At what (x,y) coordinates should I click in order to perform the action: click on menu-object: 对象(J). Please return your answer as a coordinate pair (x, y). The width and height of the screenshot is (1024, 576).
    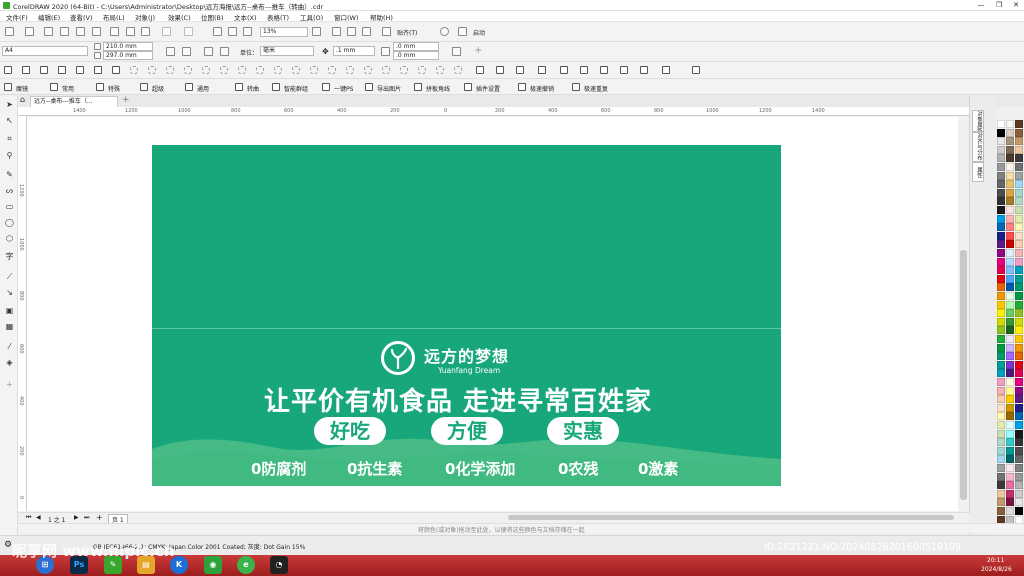
    Looking at the image, I should click on (145, 17).